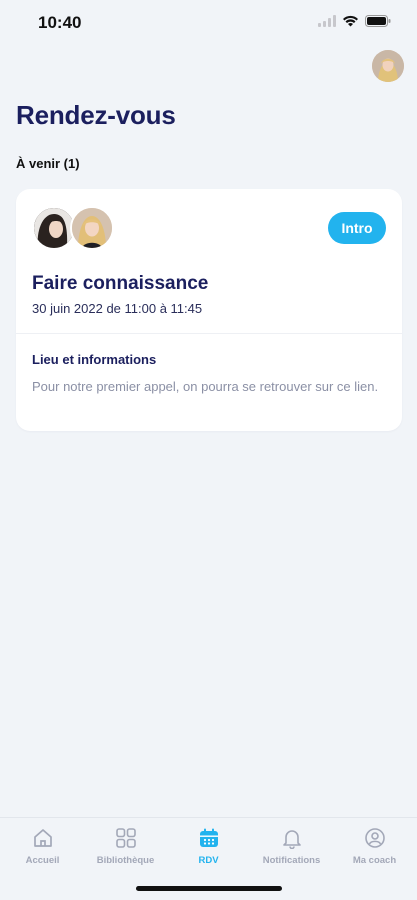  I want to click on appointment-type-badge: Intro, so click(357, 228).